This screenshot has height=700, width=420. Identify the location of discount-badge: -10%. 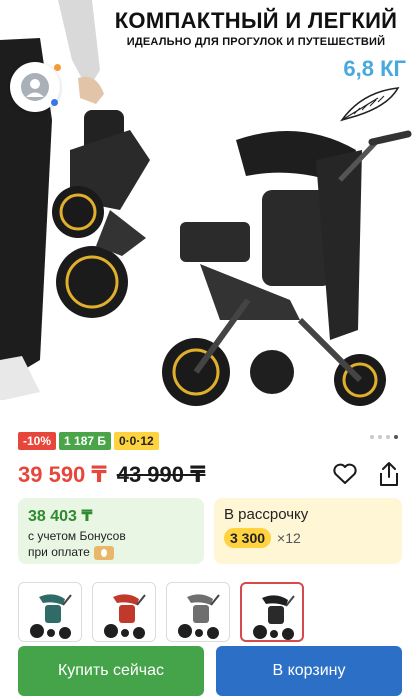
(37, 441).